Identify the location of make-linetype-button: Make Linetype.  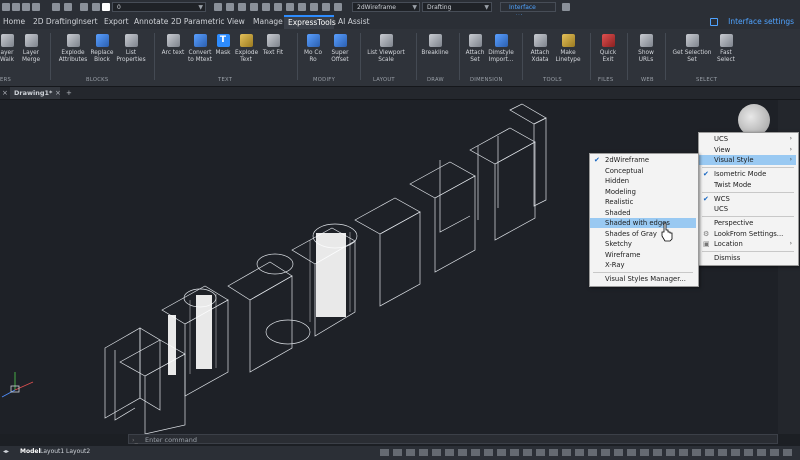
(568, 48).